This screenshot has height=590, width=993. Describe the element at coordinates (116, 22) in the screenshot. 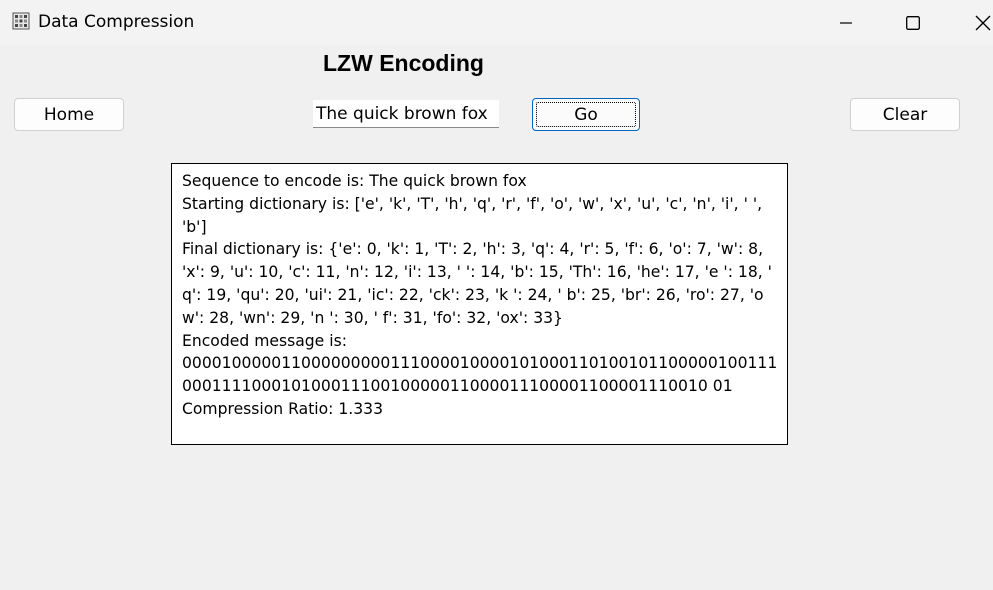

I see `window-title: Data Compression` at that location.